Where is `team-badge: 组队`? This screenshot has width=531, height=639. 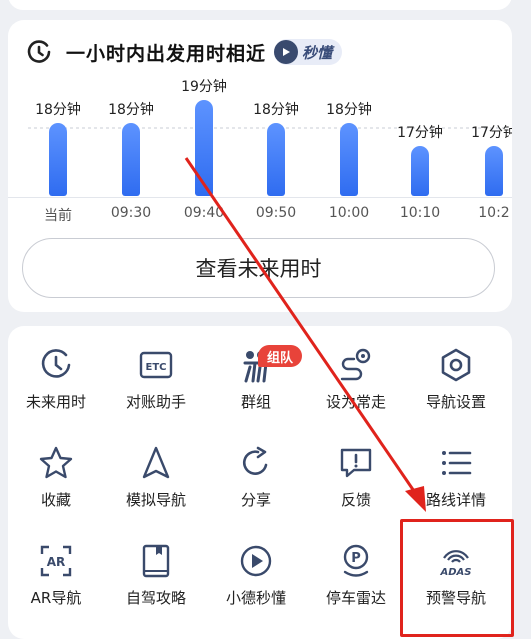
team-badge: 组队 is located at coordinates (280, 356).